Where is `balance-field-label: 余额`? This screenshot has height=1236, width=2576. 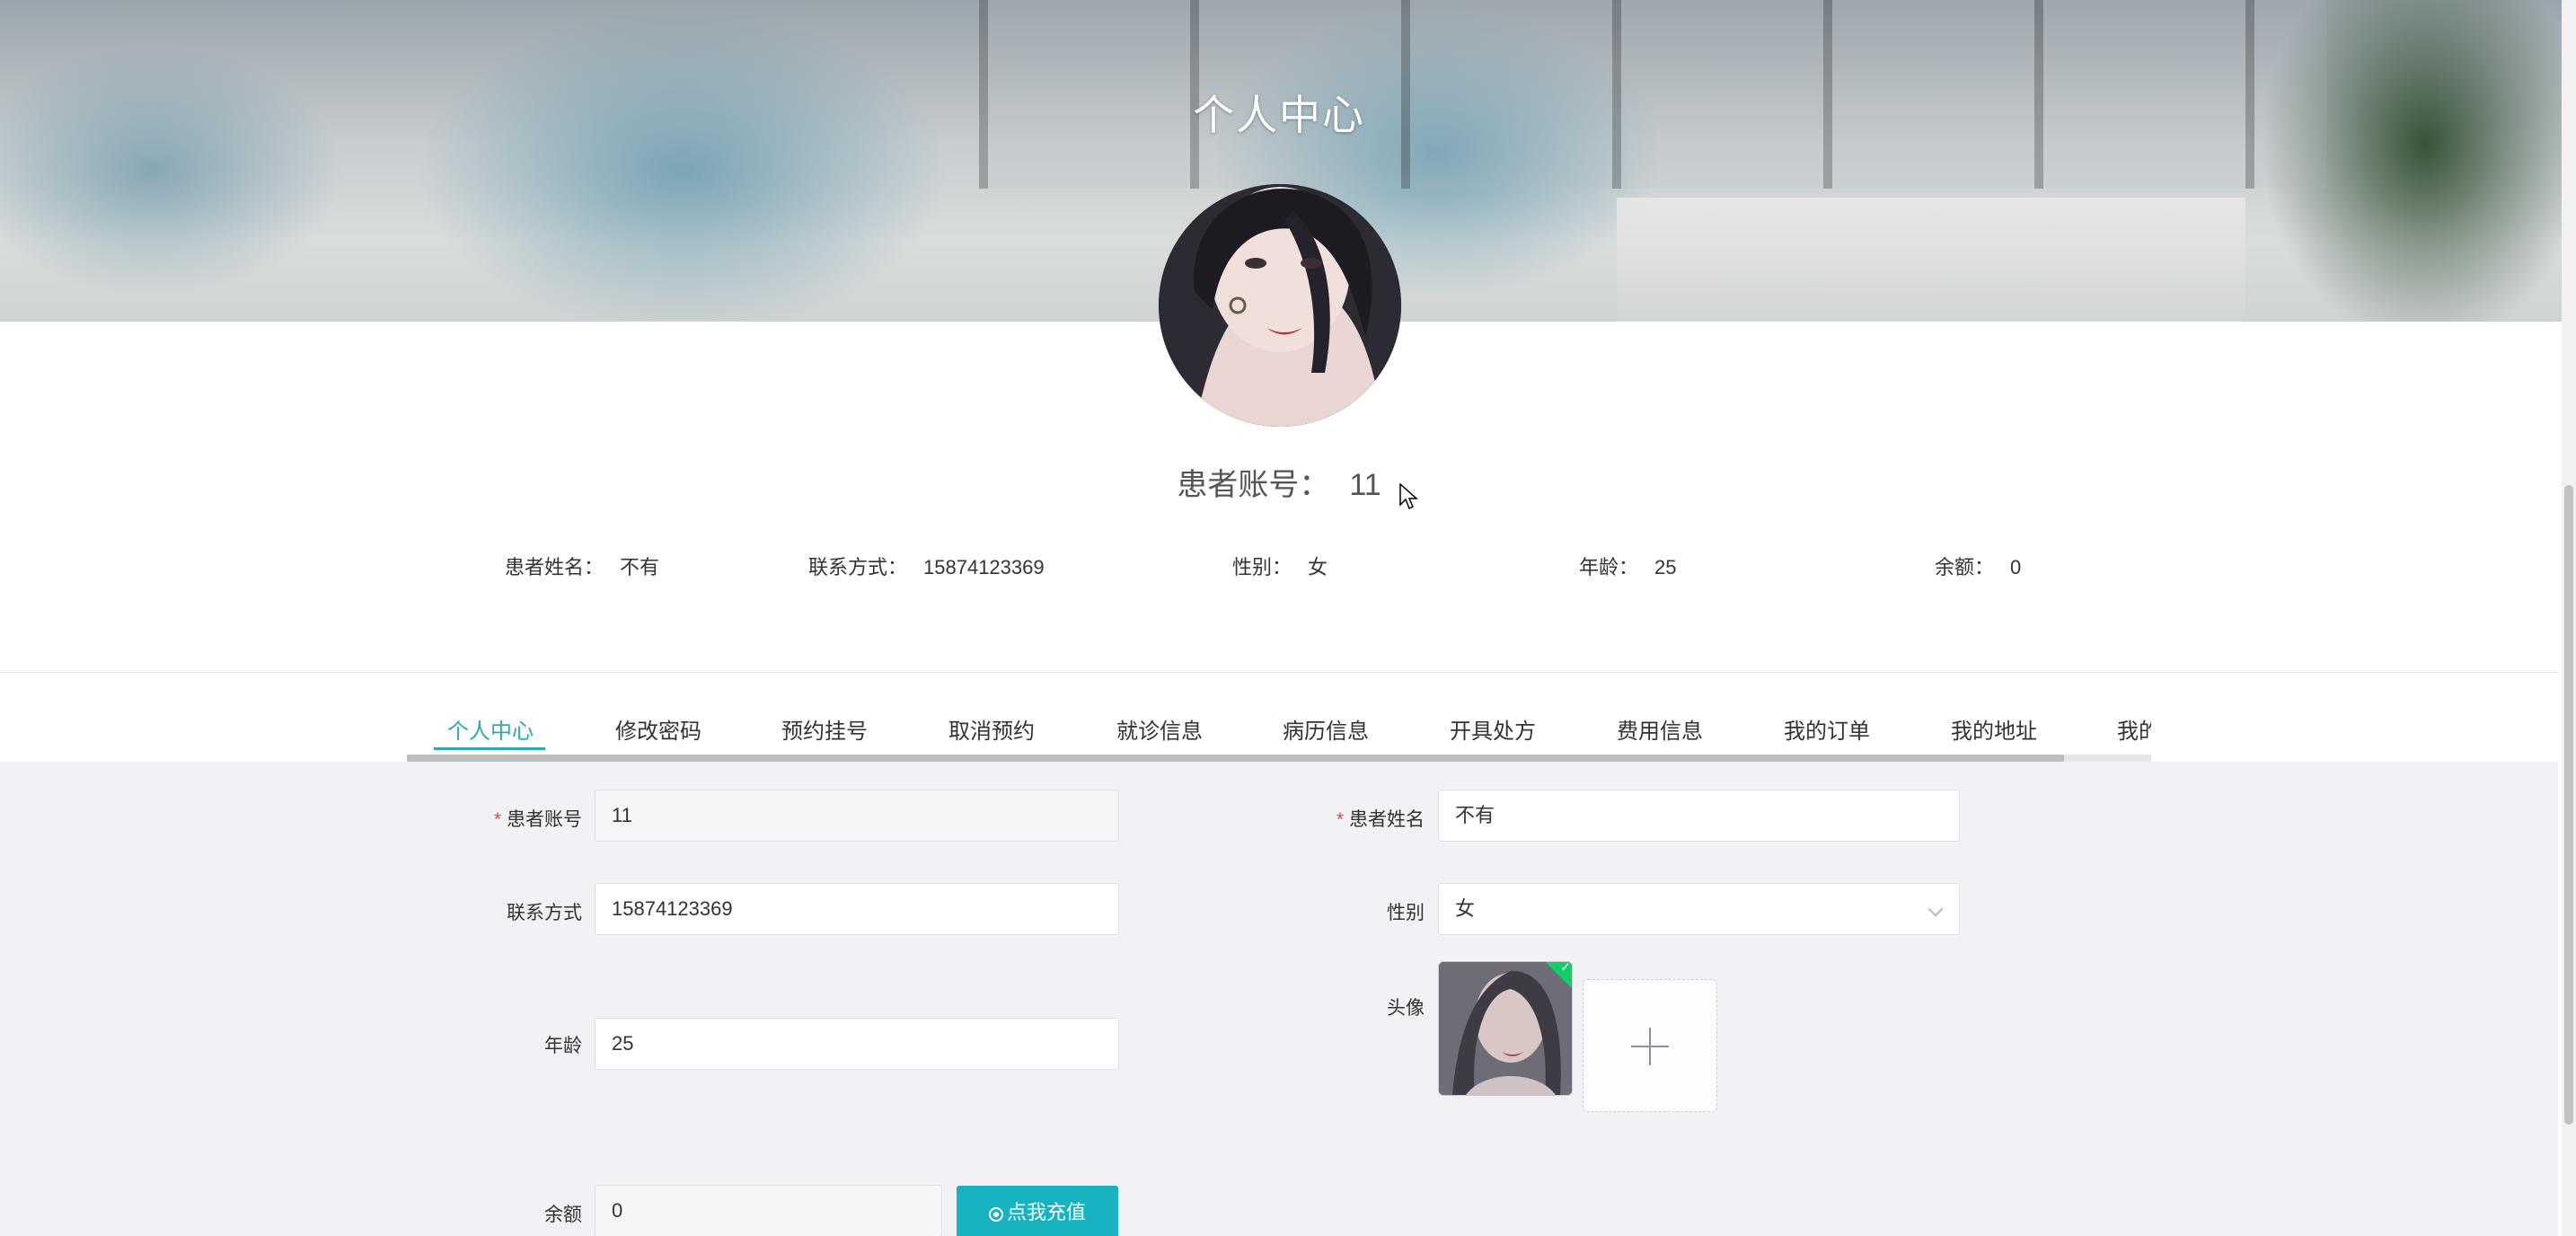 balance-field-label: 余额 is located at coordinates (563, 1215).